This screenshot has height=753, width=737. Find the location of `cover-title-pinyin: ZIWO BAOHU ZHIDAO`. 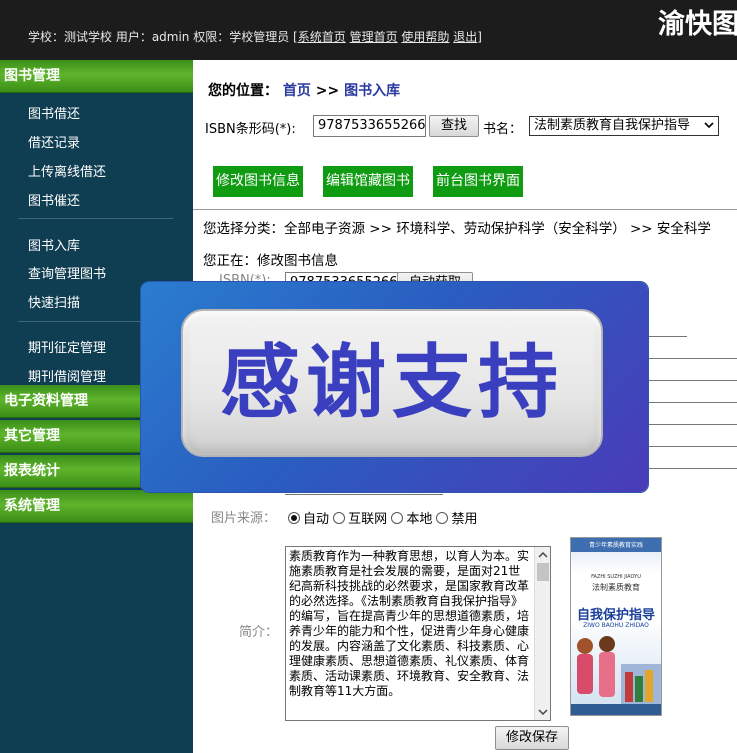

cover-title-pinyin: ZIWO BAOHU ZHIDAO is located at coordinates (616, 625).